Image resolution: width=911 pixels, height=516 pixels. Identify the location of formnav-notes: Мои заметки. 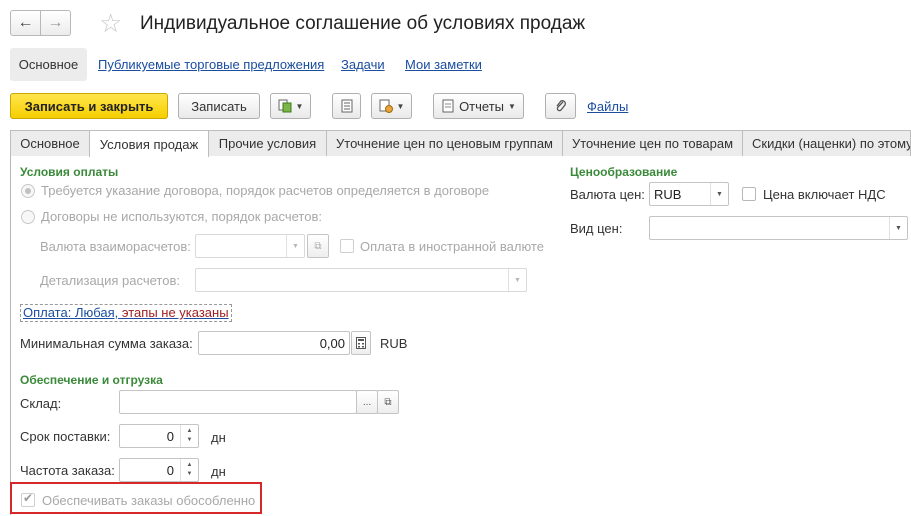
(443, 64).